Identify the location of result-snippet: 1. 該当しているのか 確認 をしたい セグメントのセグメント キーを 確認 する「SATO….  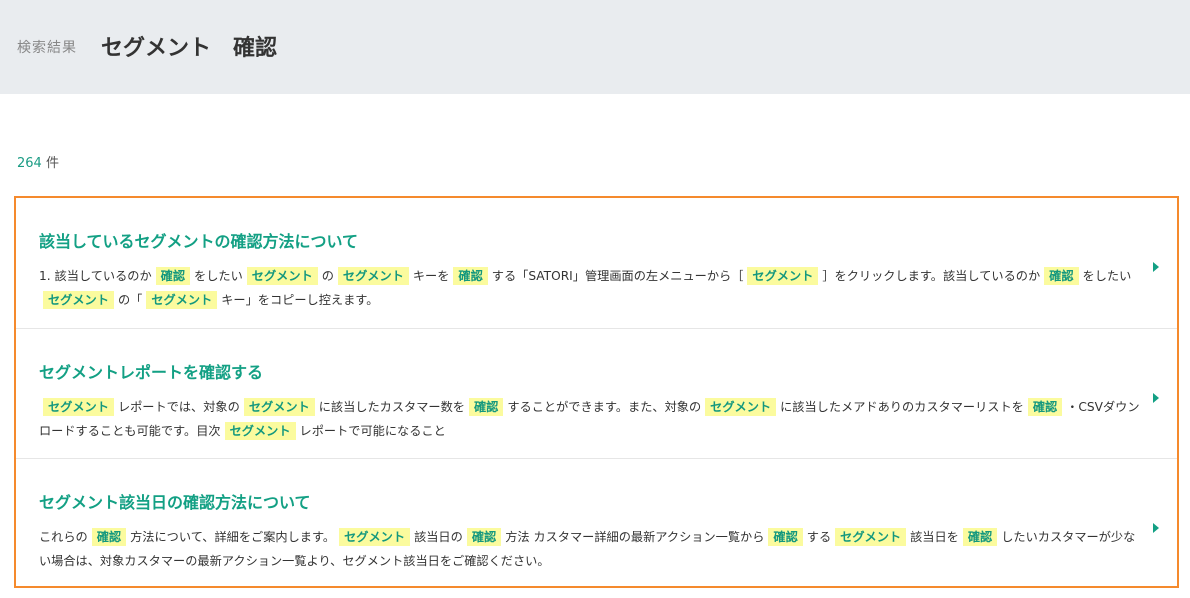
(591, 288).